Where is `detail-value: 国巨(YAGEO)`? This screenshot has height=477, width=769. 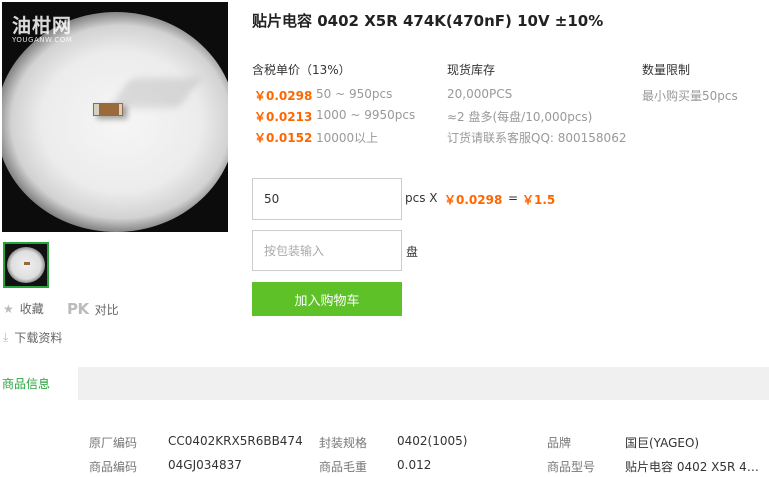
detail-value: 国巨(YAGEO) is located at coordinates (662, 443).